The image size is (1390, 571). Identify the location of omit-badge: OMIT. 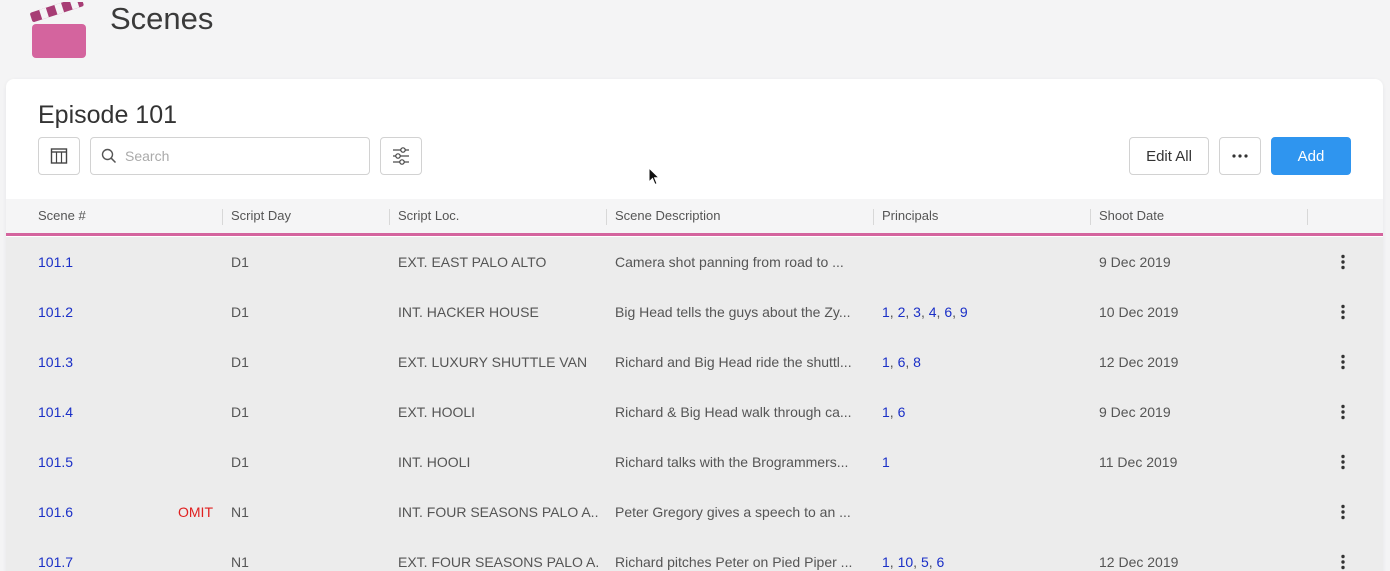
(195, 512).